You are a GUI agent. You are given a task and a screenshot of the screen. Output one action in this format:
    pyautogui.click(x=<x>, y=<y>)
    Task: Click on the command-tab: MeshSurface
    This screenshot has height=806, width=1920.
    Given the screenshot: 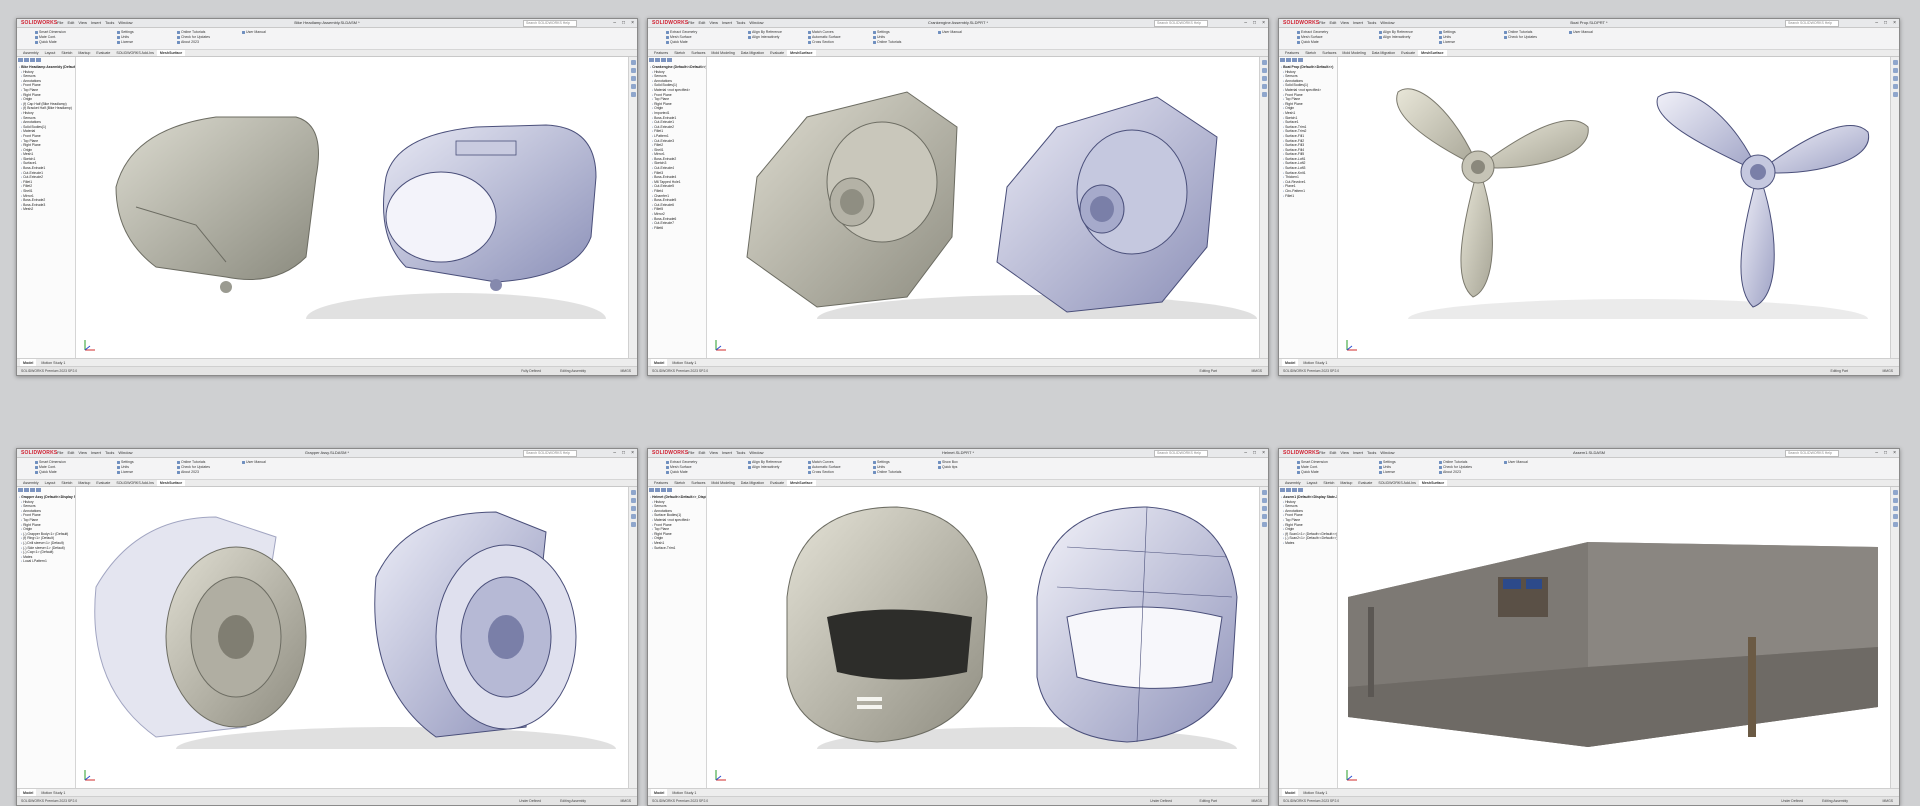 What is the action you would take?
    pyautogui.click(x=1432, y=53)
    